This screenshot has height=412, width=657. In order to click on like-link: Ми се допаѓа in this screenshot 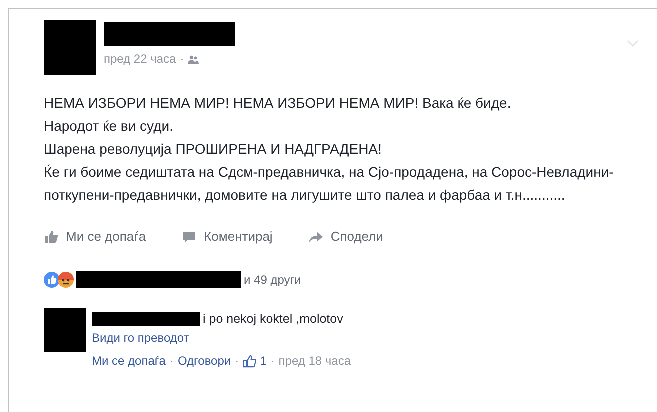, I will do `click(129, 361)`.